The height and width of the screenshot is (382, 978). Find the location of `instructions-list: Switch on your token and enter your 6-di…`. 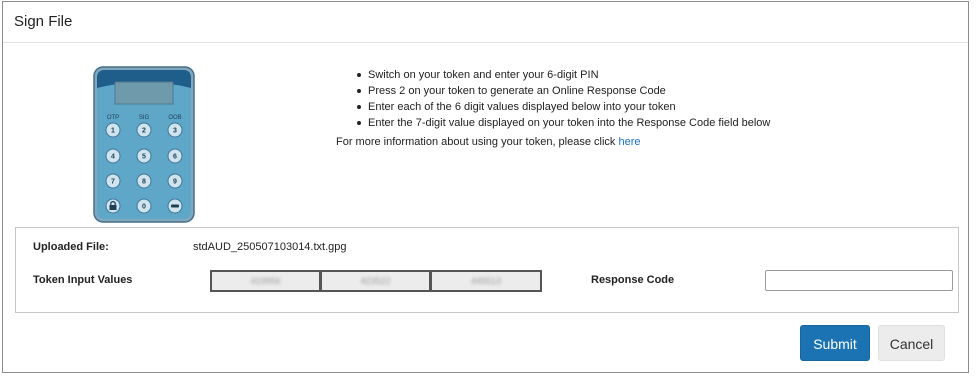

instructions-list: Switch on your token and enter your 6-di… is located at coordinates (562, 99).